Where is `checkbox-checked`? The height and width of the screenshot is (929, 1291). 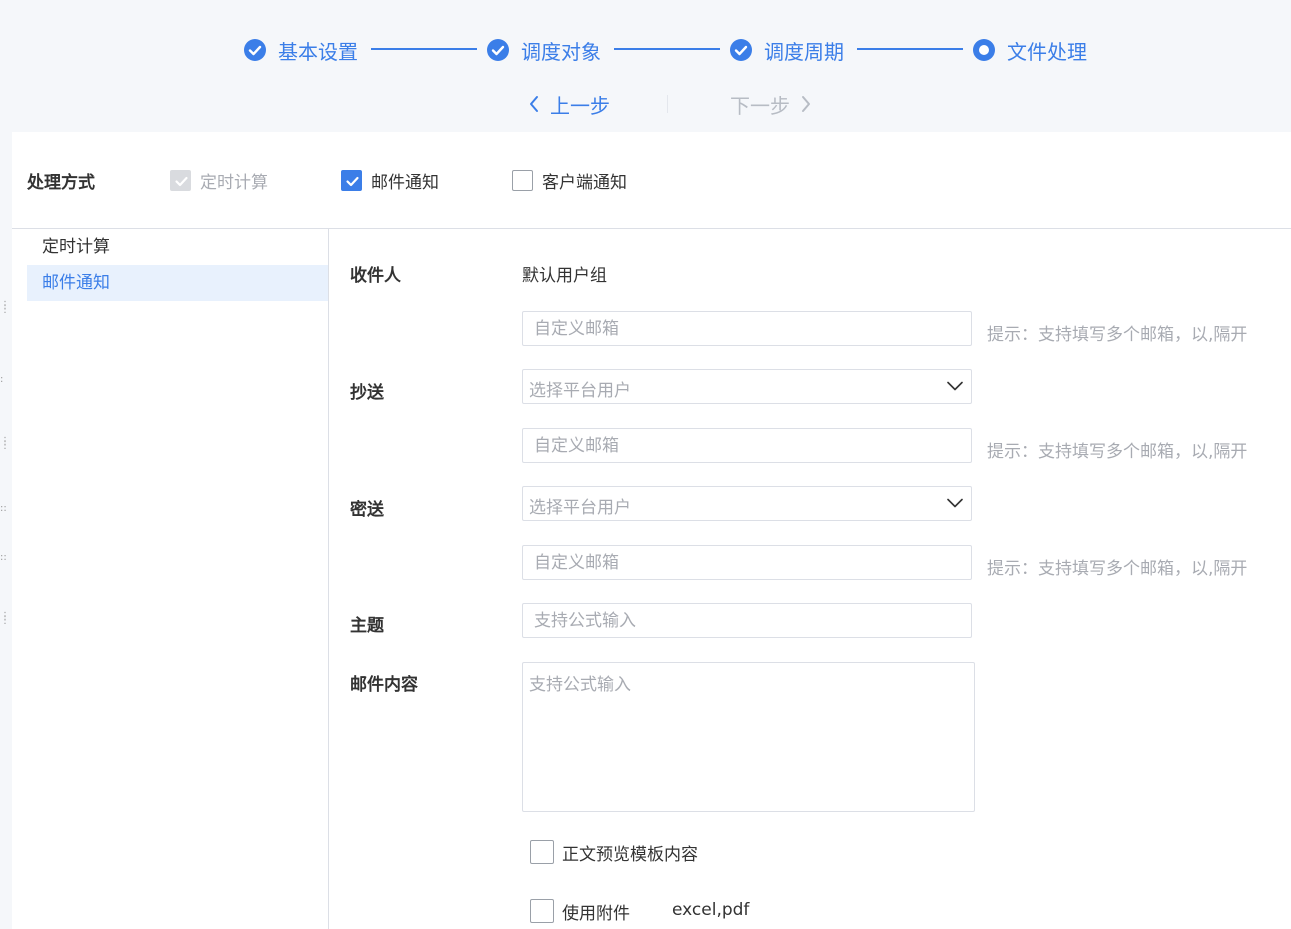
checkbox-checked is located at coordinates (351, 180).